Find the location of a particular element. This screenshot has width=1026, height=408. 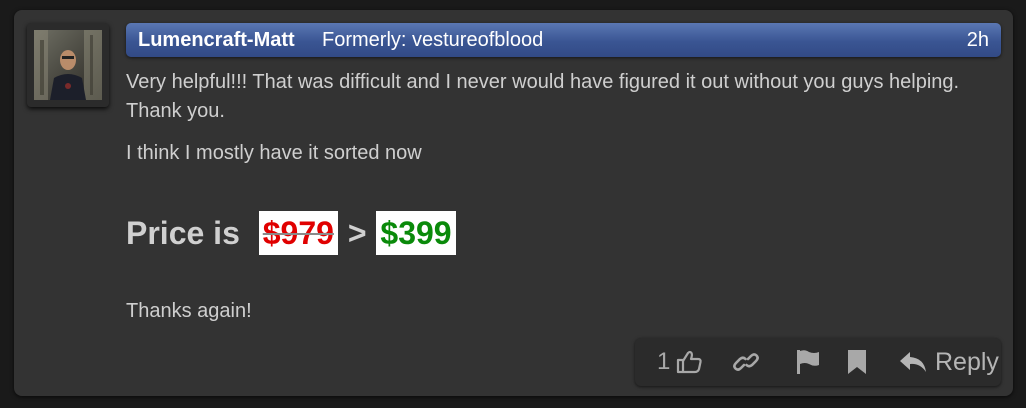

reply-icon is located at coordinates (913, 362).